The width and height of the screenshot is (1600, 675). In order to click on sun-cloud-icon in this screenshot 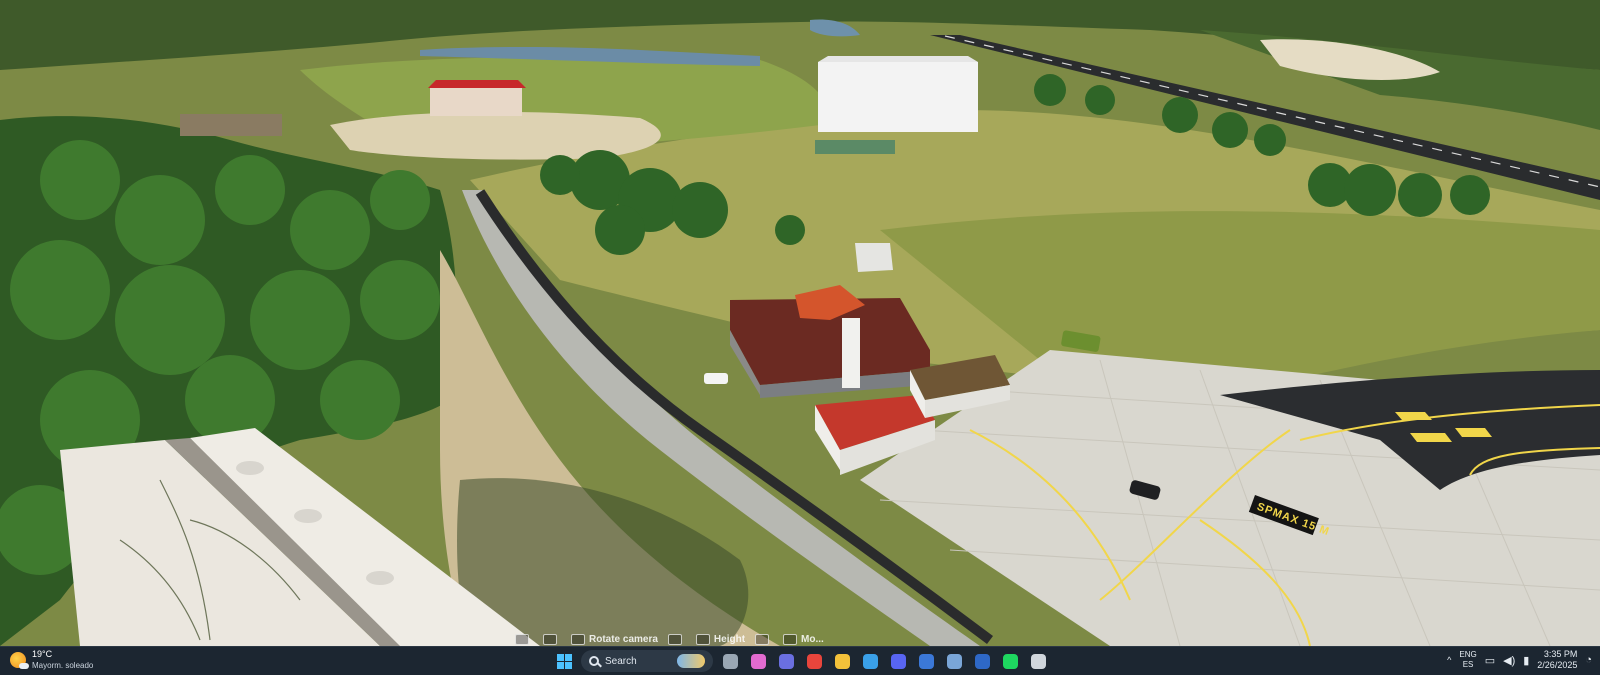, I will do `click(19, 660)`.